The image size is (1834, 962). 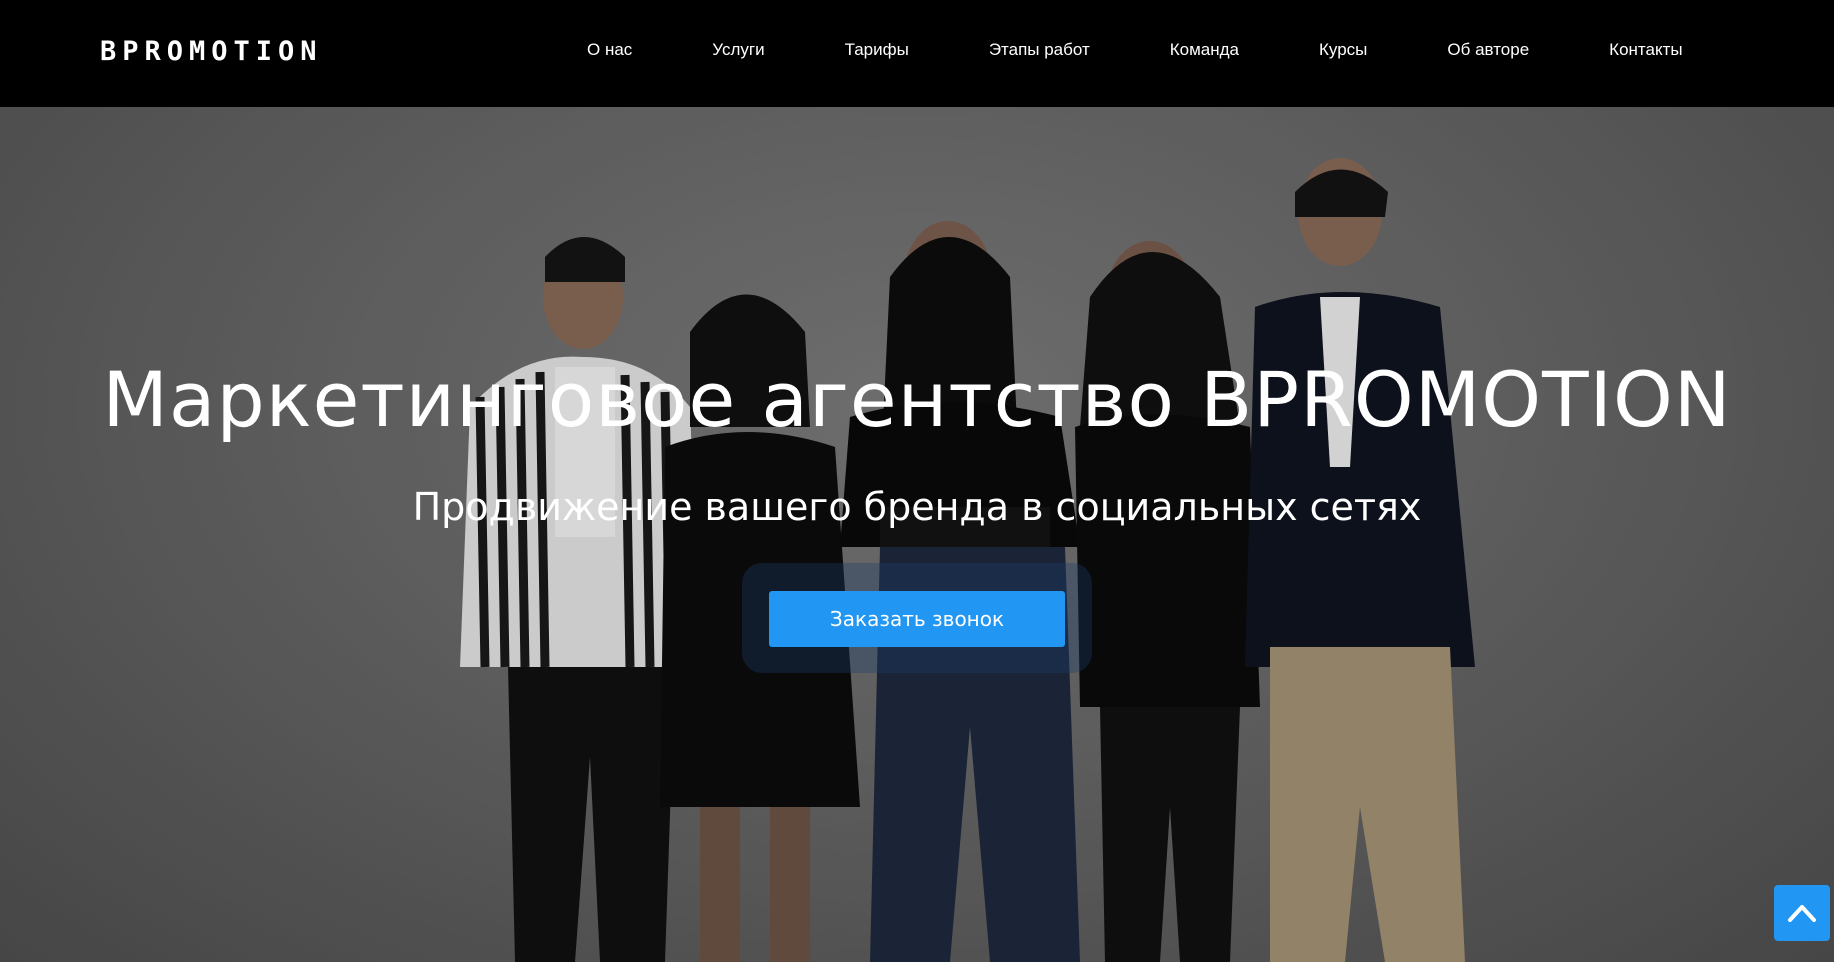 What do you see at coordinates (1343, 50) in the screenshot?
I see `nav-item-courses: Курсы` at bounding box center [1343, 50].